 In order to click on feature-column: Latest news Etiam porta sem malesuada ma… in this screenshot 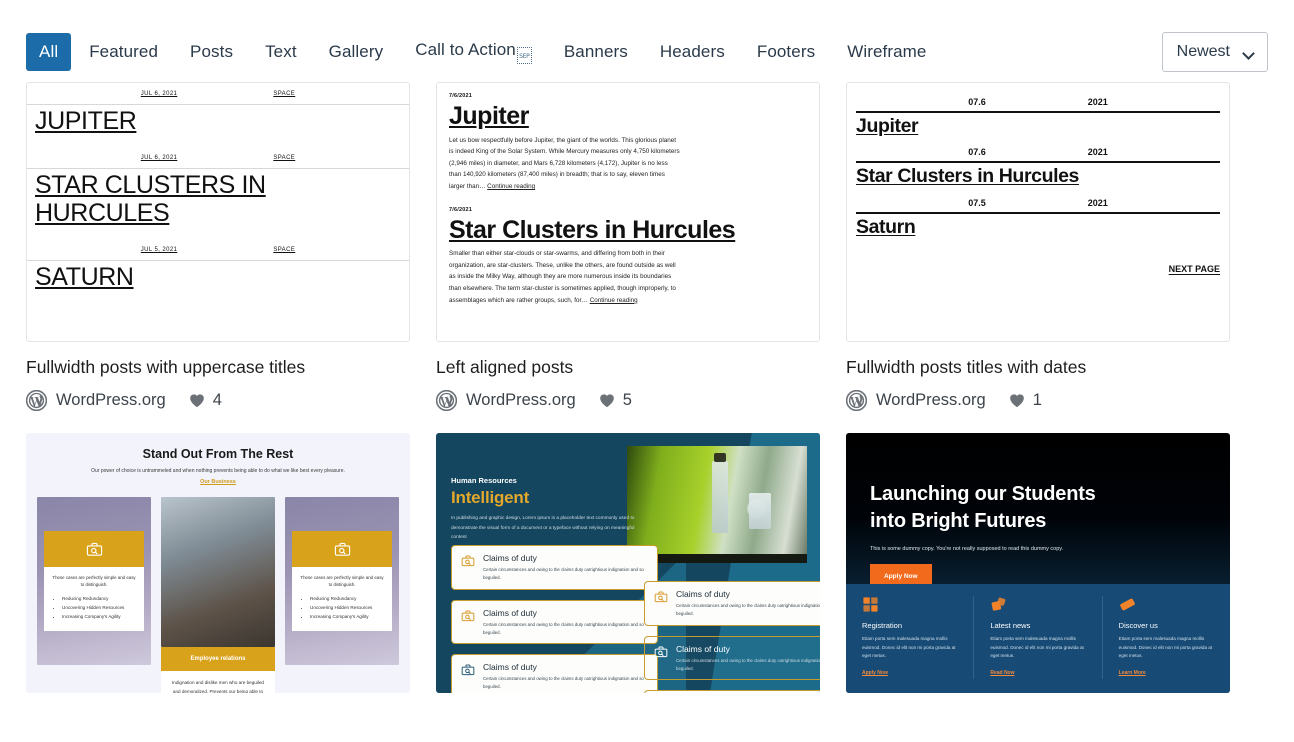, I will do `click(1038, 637)`.